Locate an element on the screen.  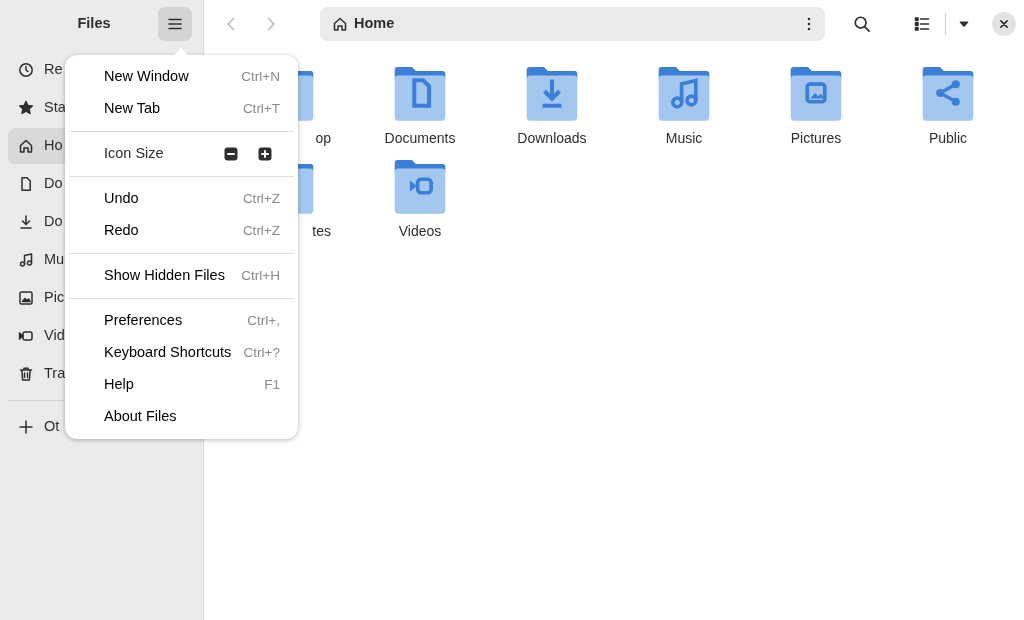
sidebar-title: Files is located at coordinates (94, 24).